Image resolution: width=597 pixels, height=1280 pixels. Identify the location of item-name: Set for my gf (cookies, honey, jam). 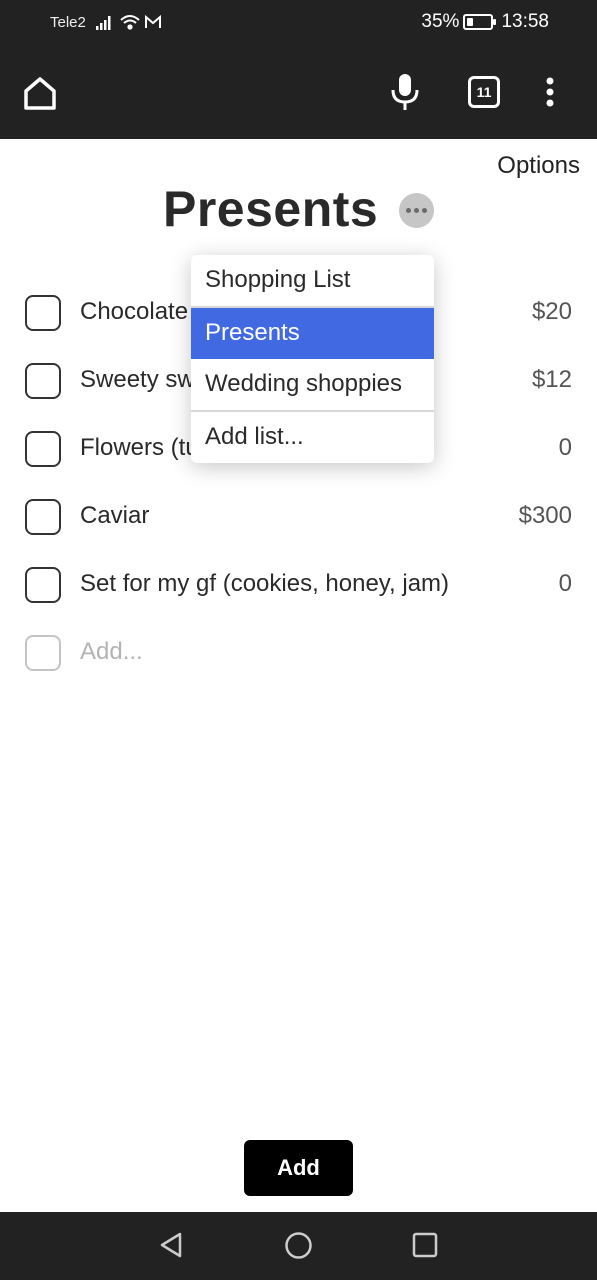
(264, 584).